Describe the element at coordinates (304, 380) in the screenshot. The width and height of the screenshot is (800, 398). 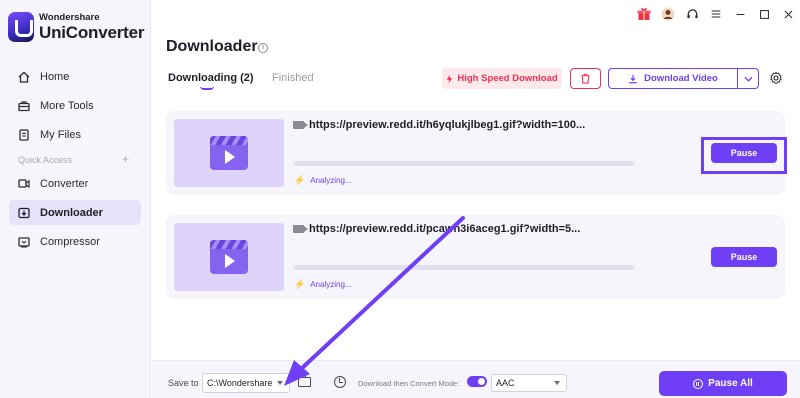
I see `folder-icon` at that location.